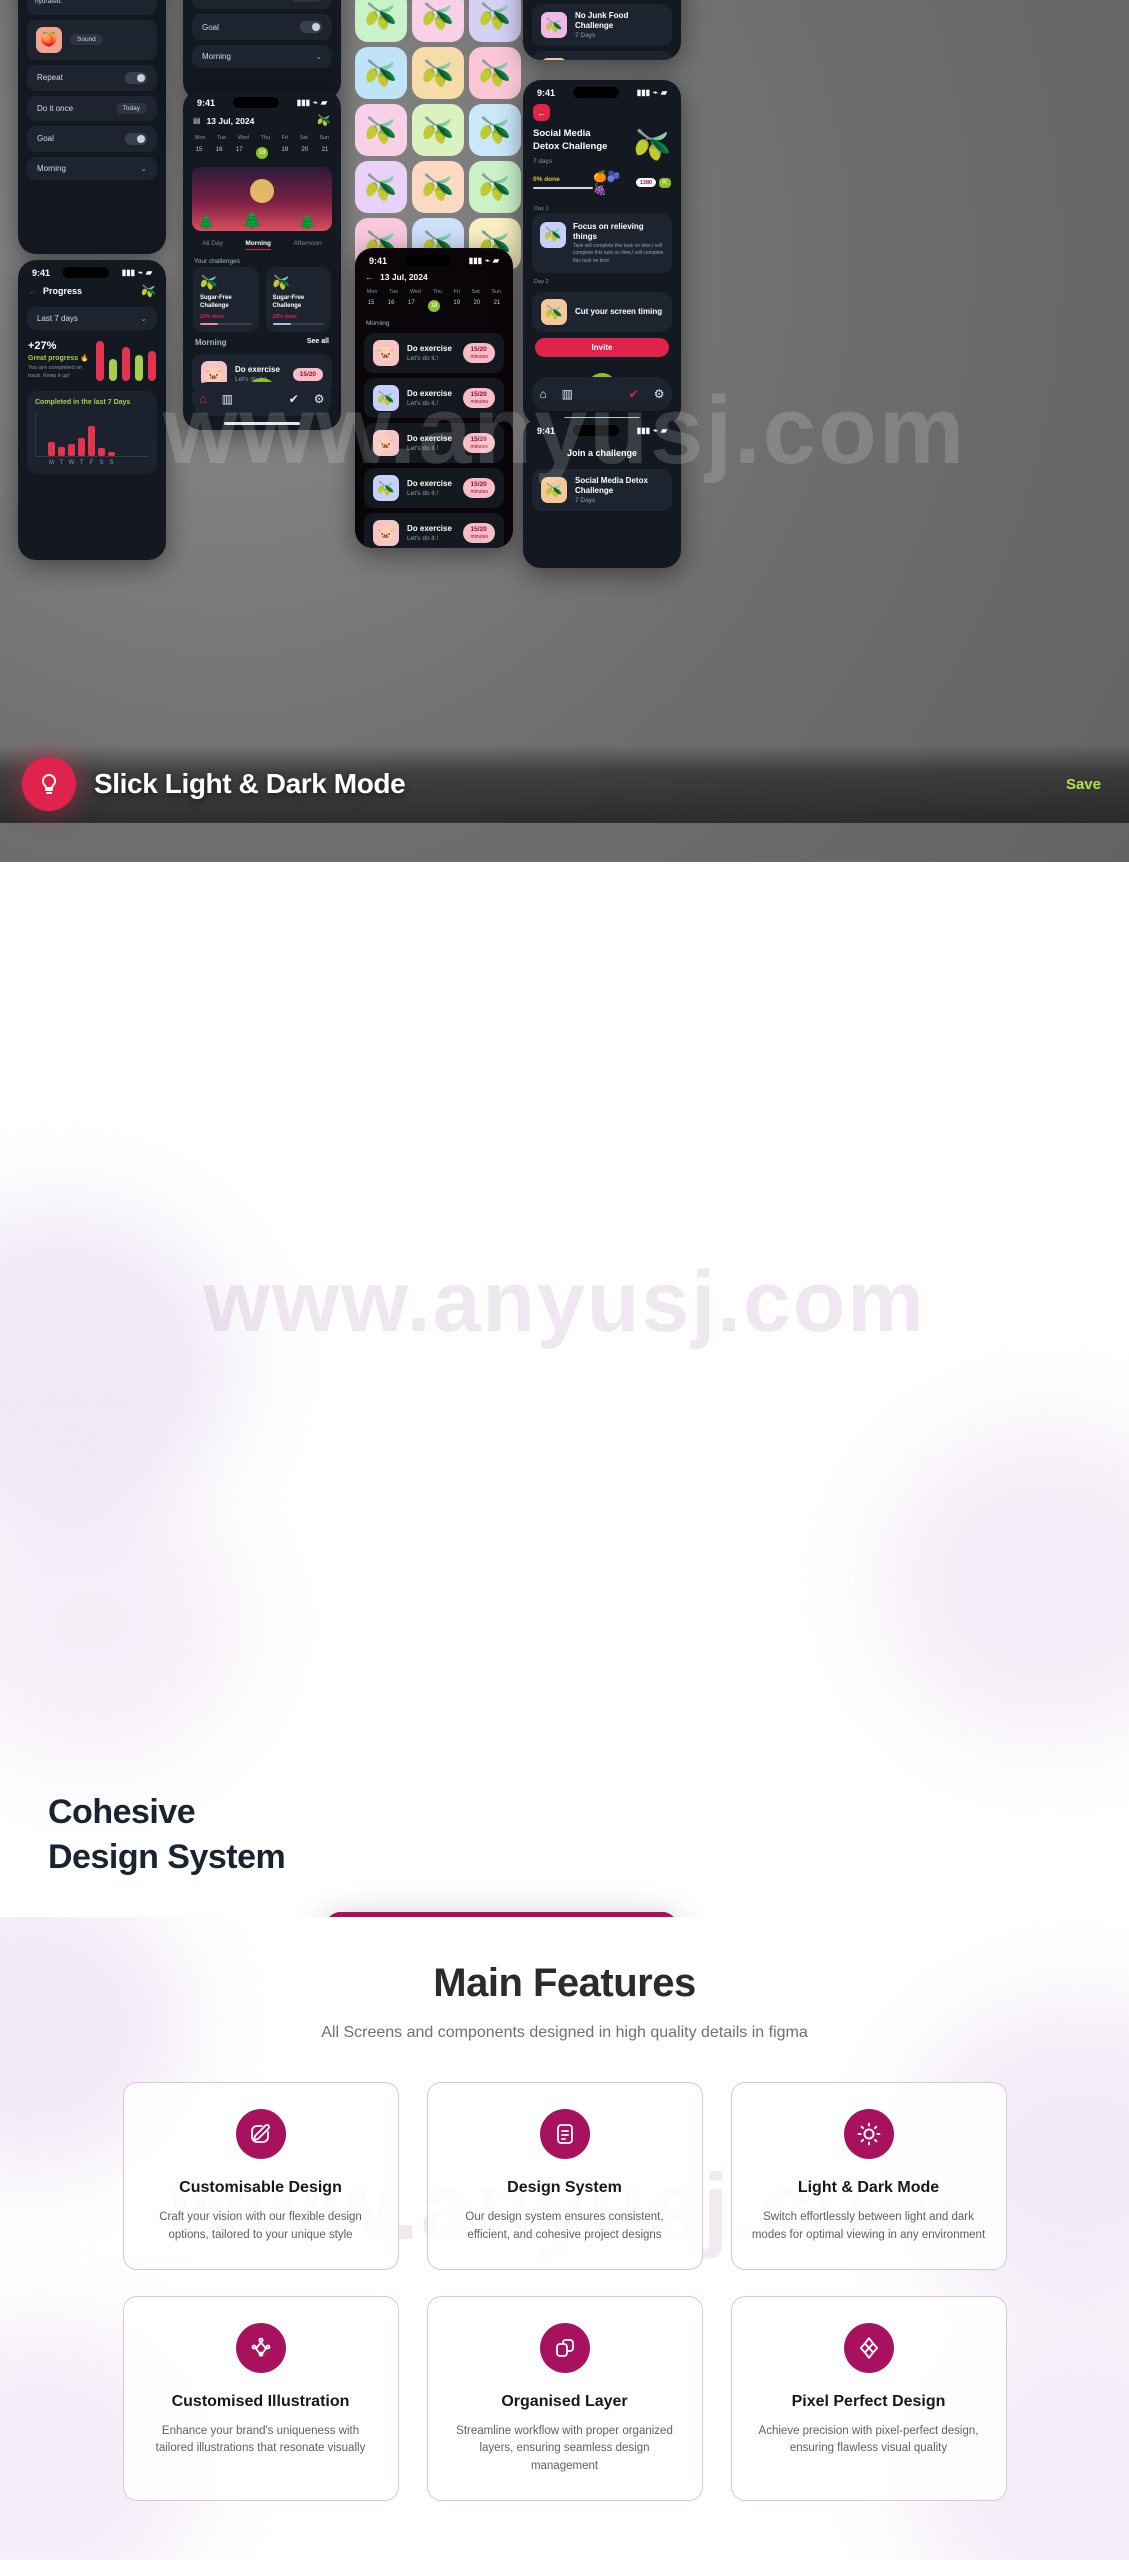  Describe the element at coordinates (42, 345) in the screenshot. I see `progress-percent: +27%` at that location.